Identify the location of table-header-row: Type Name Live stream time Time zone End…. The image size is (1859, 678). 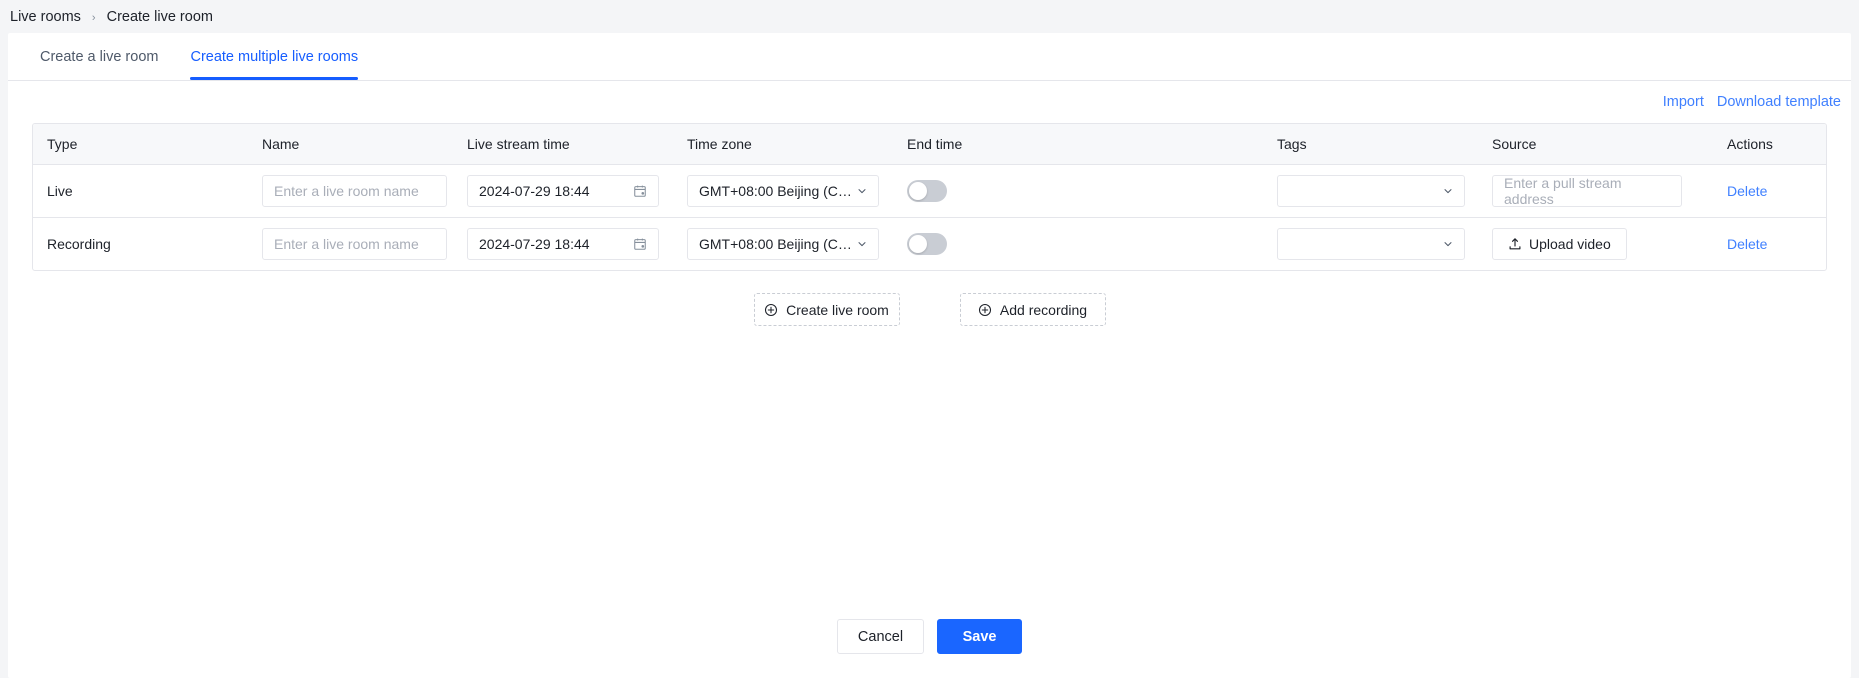
(929, 144).